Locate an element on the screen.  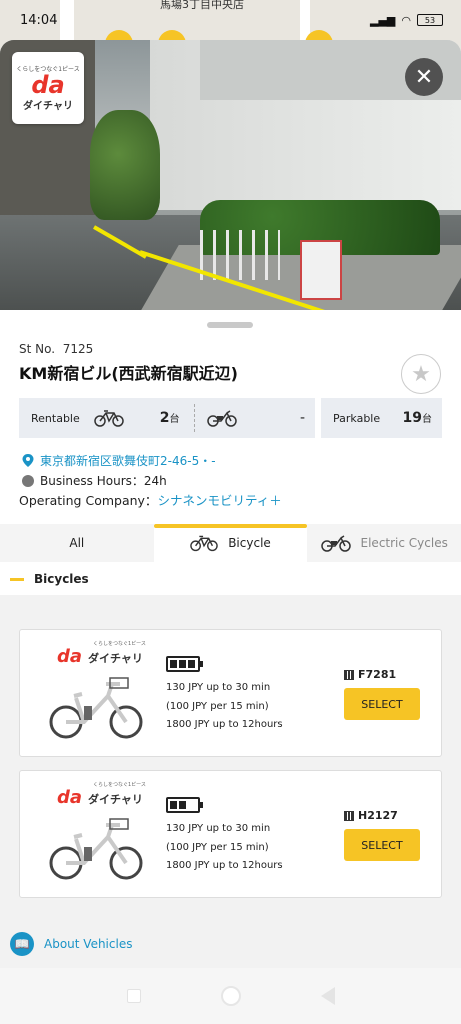
bike-id: F7281 is located at coordinates (370, 674).